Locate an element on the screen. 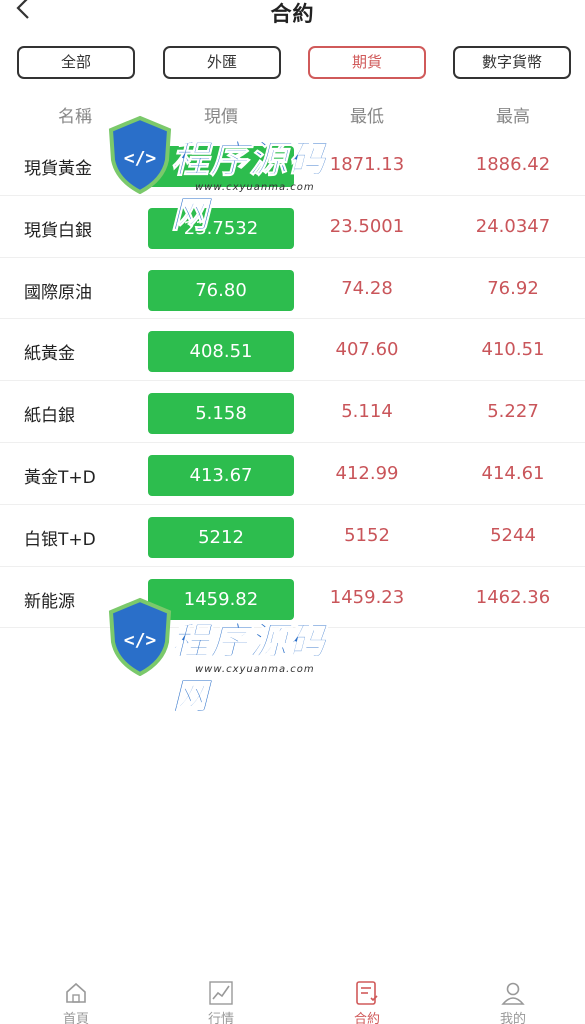 The height and width of the screenshot is (1024, 585). tab-market: 行情 is located at coordinates (221, 999).